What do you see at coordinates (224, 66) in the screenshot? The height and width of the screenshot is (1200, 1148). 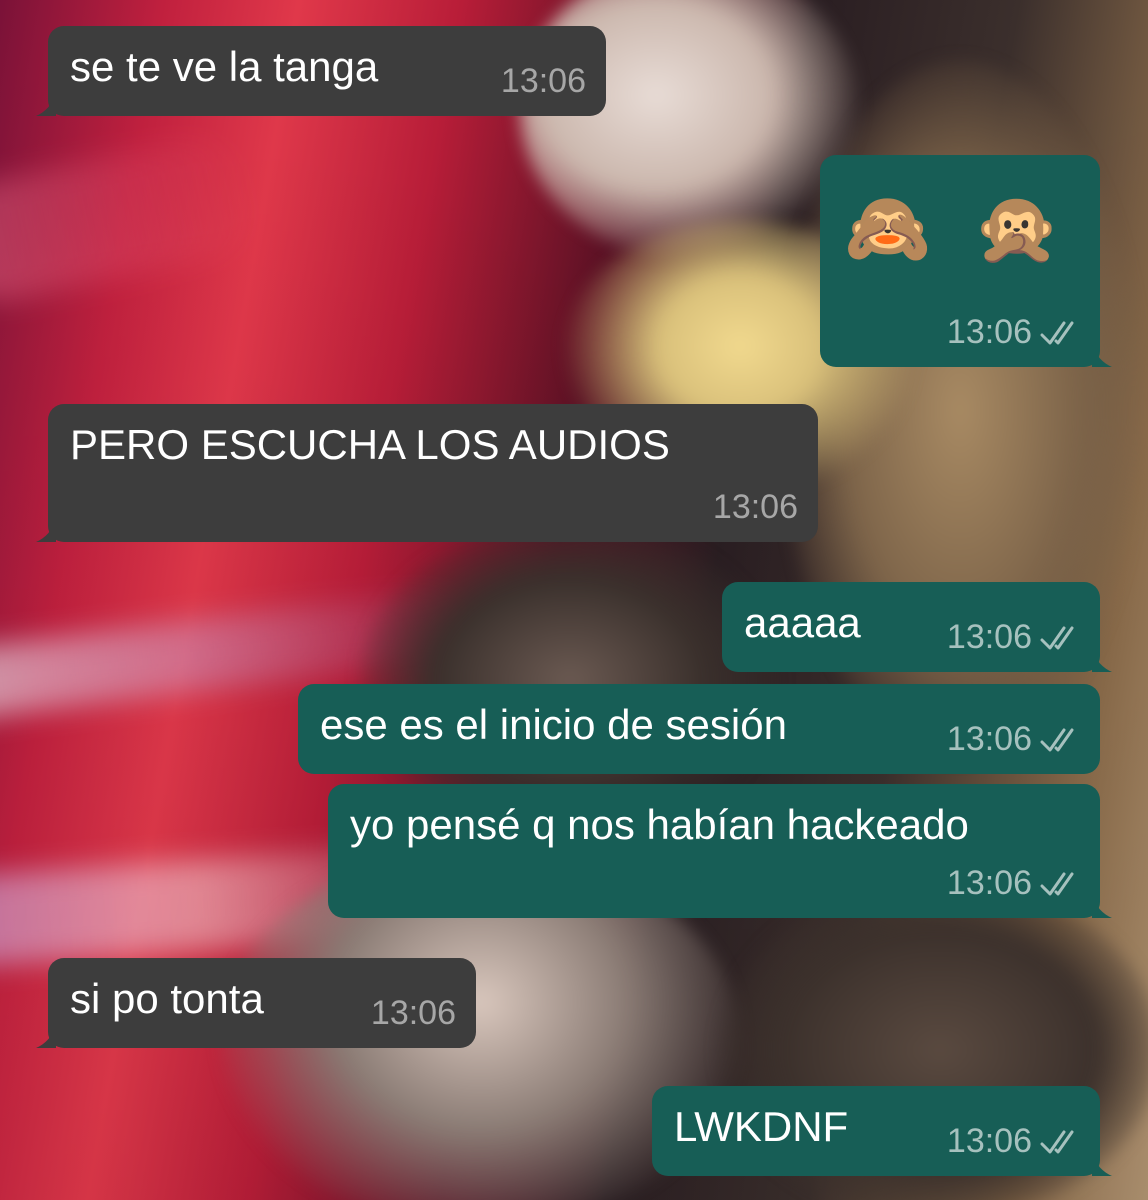 I see `message-text: se te ve la tanga` at bounding box center [224, 66].